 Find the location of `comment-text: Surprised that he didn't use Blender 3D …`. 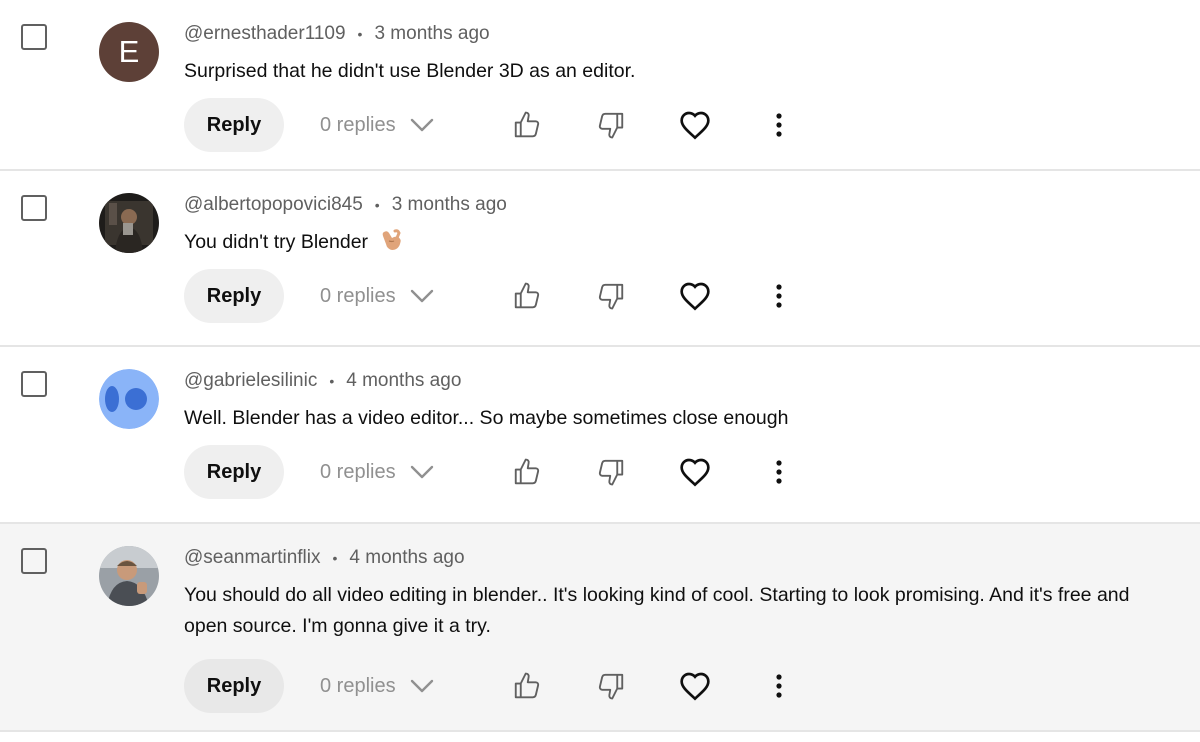

comment-text: Surprised that he didn't use Blender 3D … is located at coordinates (410, 71).